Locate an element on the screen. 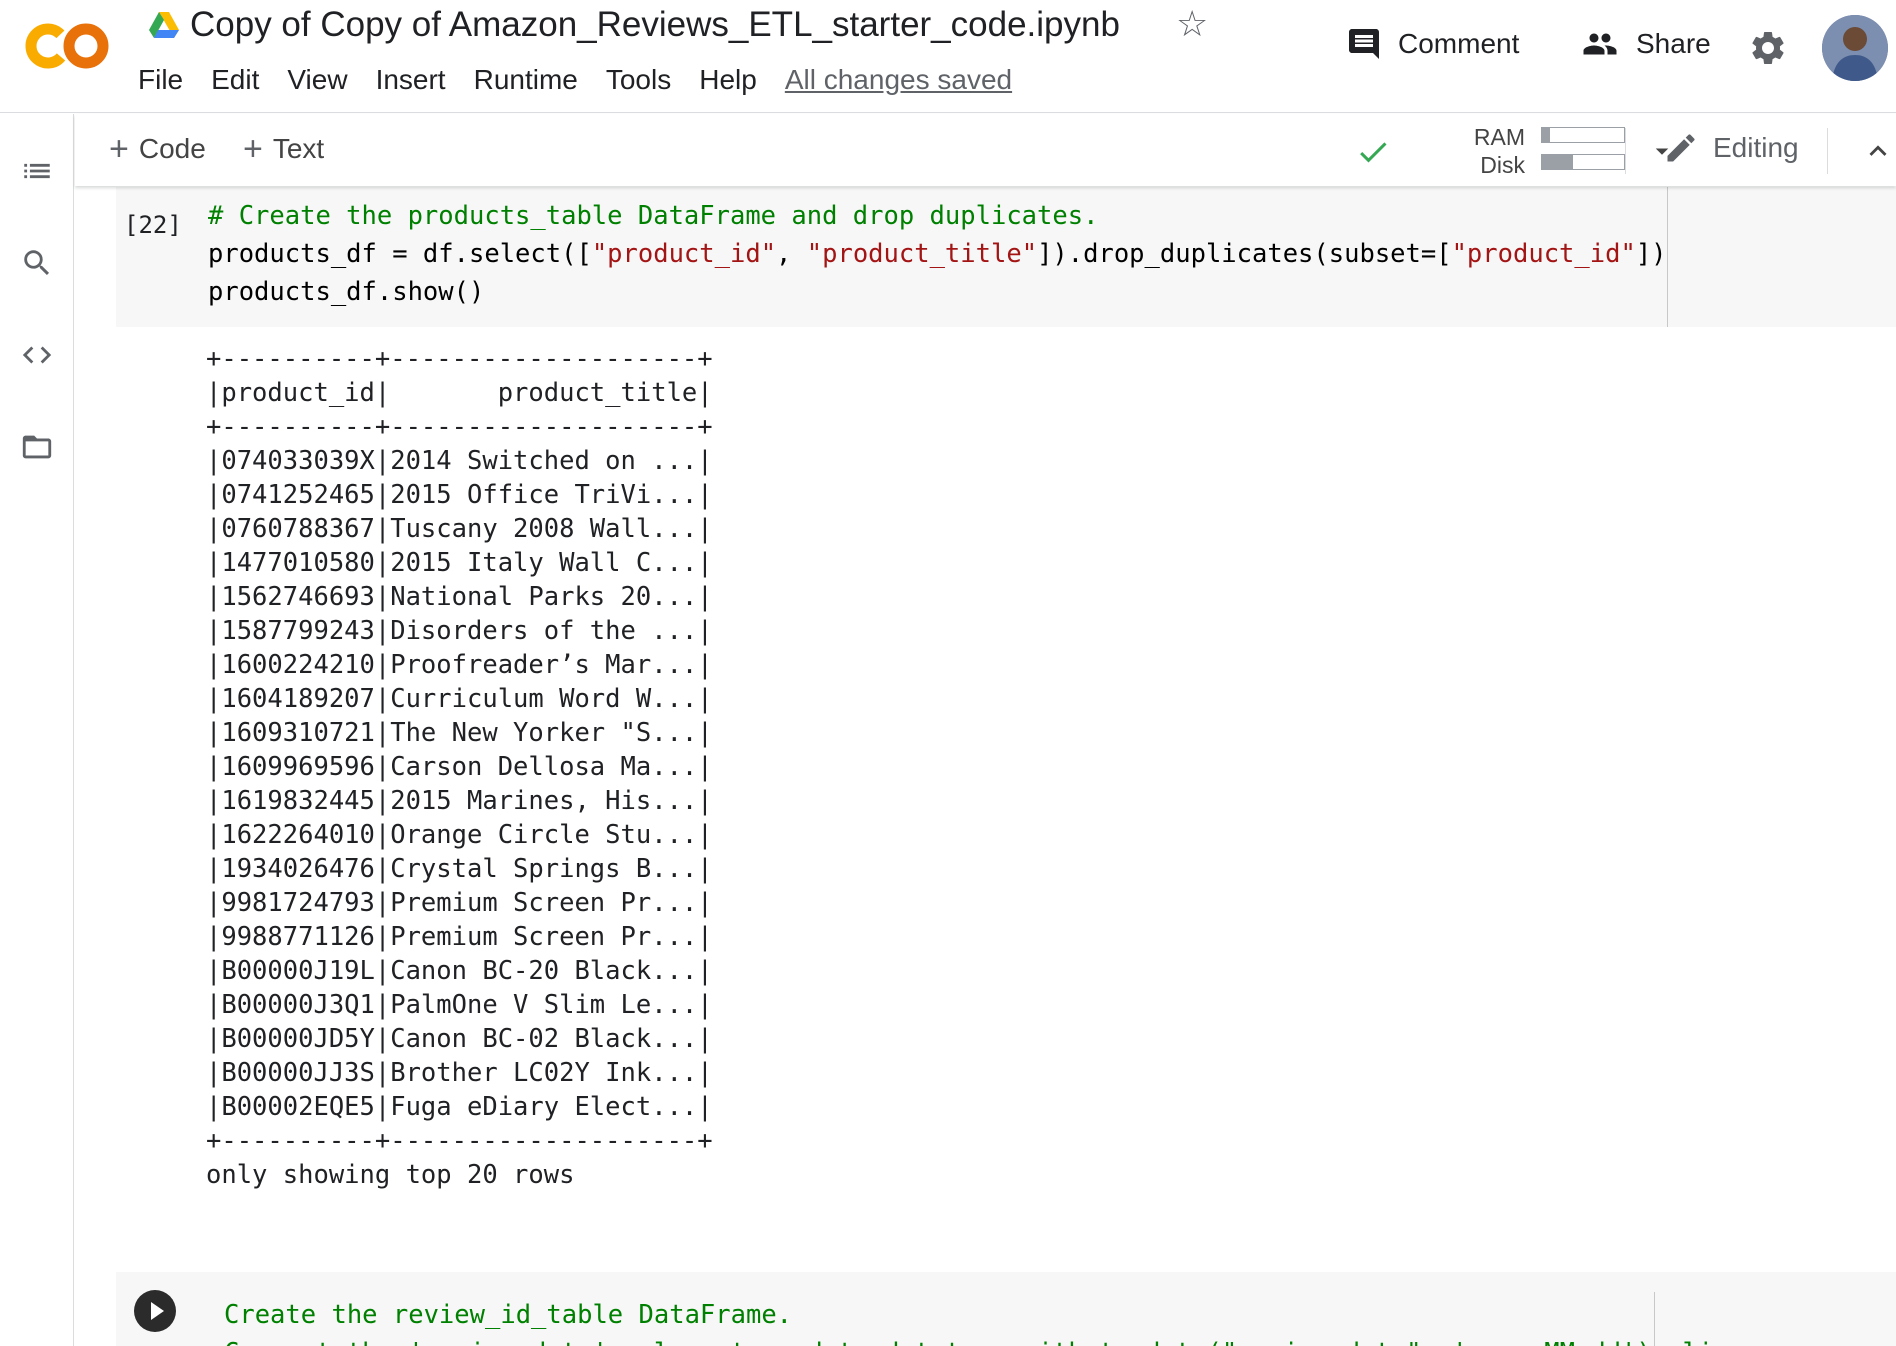 Image resolution: width=1896 pixels, height=1346 pixels. table-row: |B00000JD5Y|Canon BC-02 Black...| is located at coordinates (459, 1039).